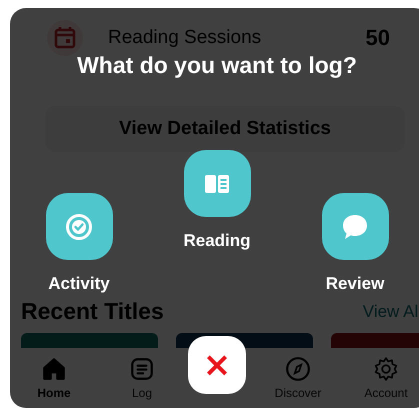 Image resolution: width=419 pixels, height=416 pixels. Describe the element at coordinates (378, 38) in the screenshot. I see `stat-value: 50` at that location.